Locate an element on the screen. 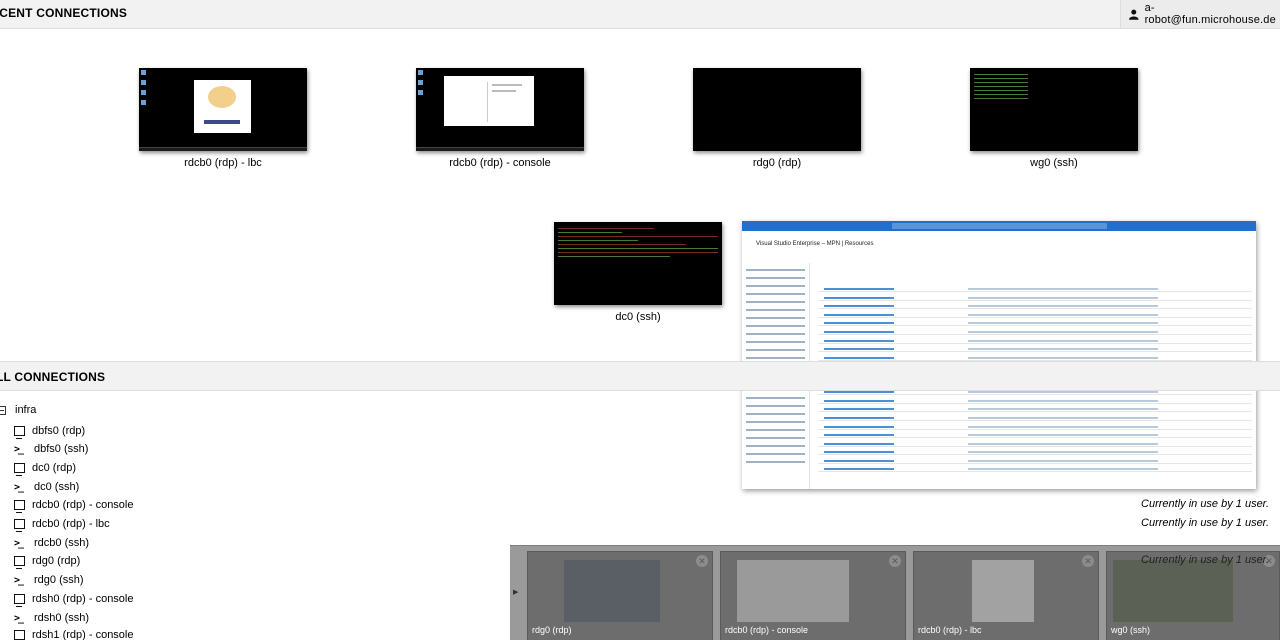 This screenshot has width=1280, height=640. connection-item: >_ dc0 (ssh) is located at coordinates (46, 487).